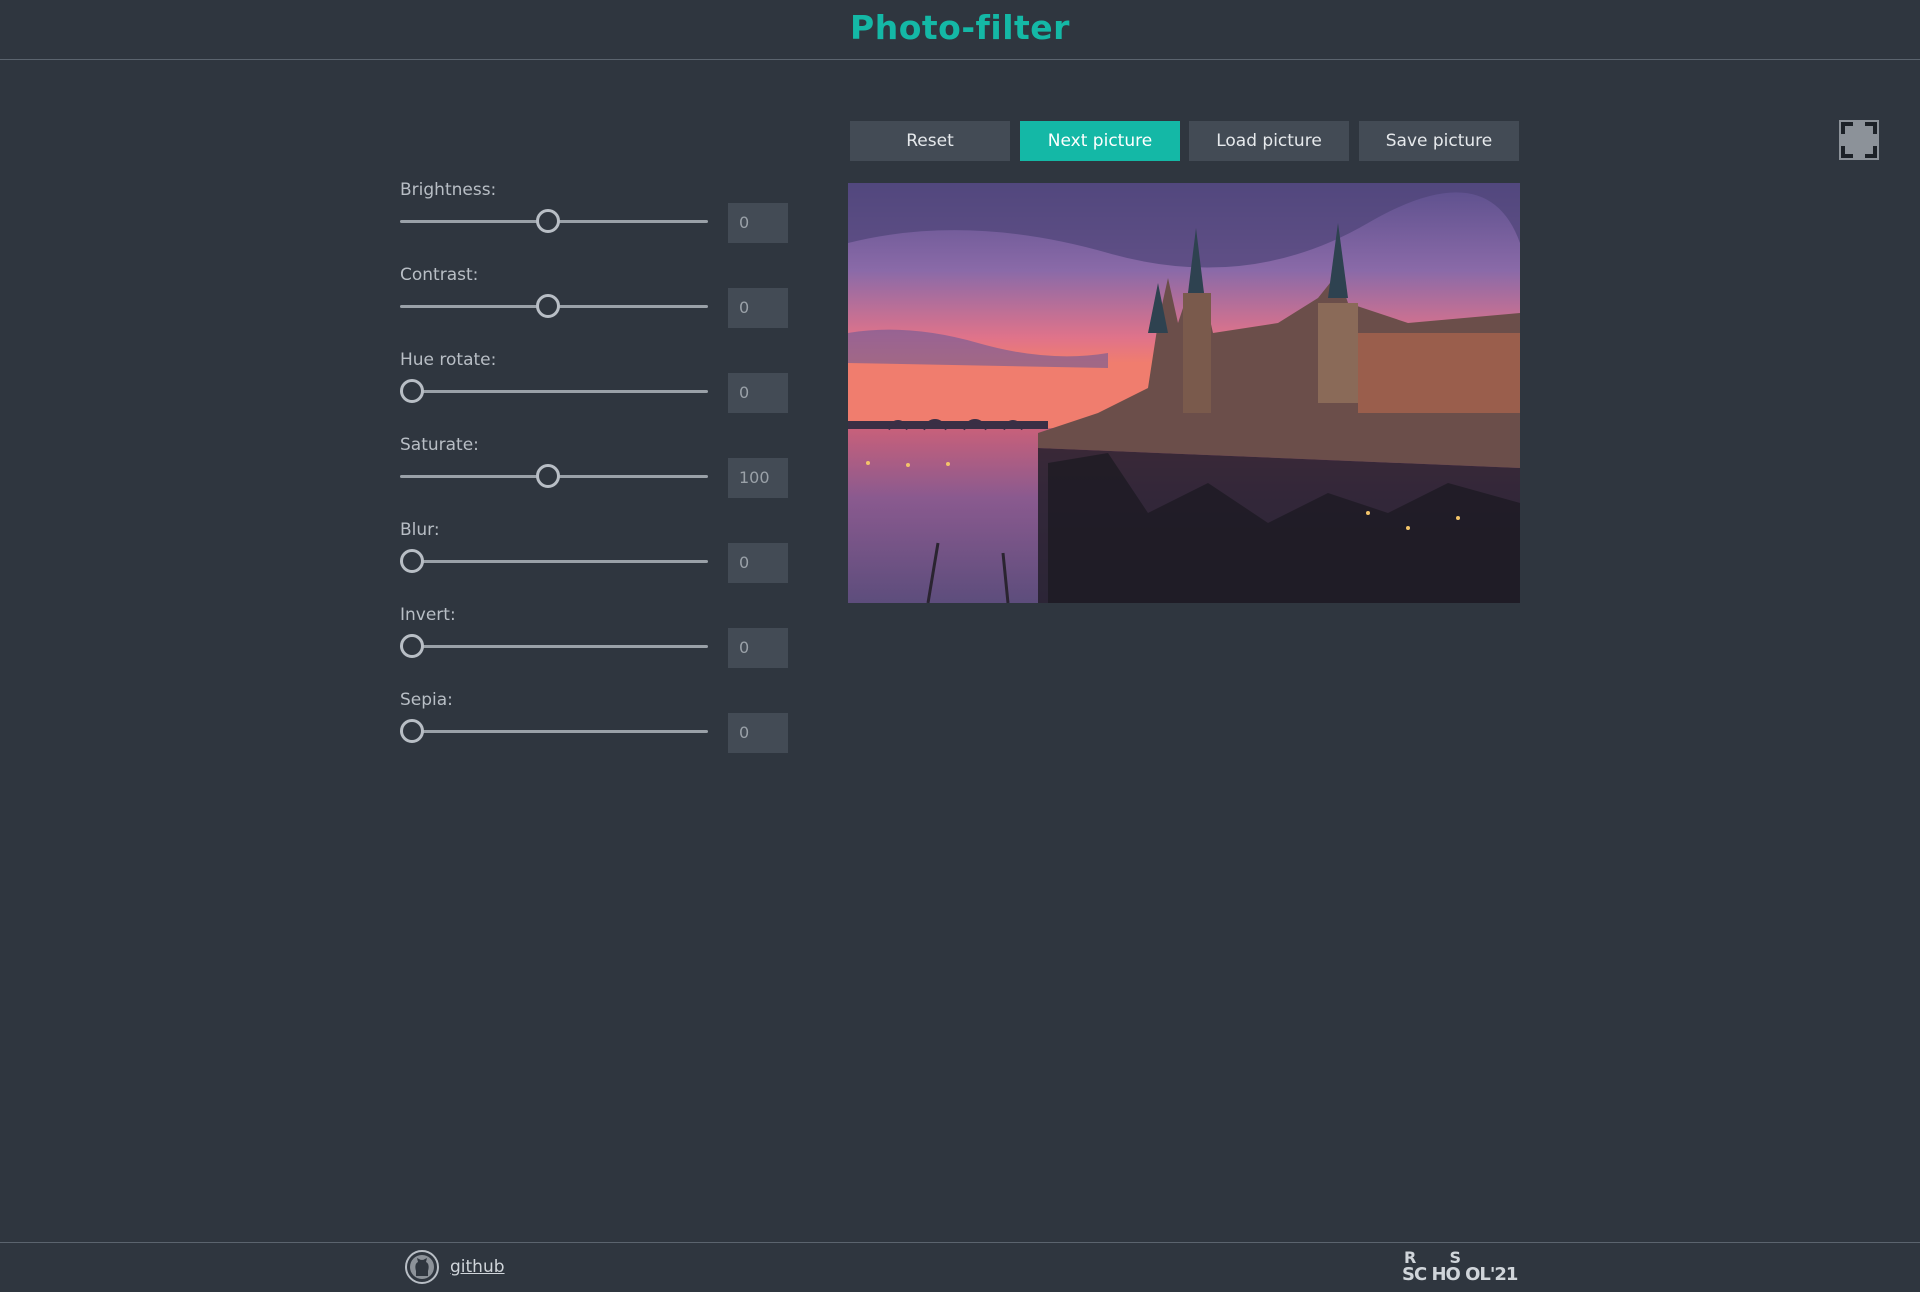 Image resolution: width=1920 pixels, height=1292 pixels. I want to click on filter-label-sepia: Sepia:, so click(426, 700).